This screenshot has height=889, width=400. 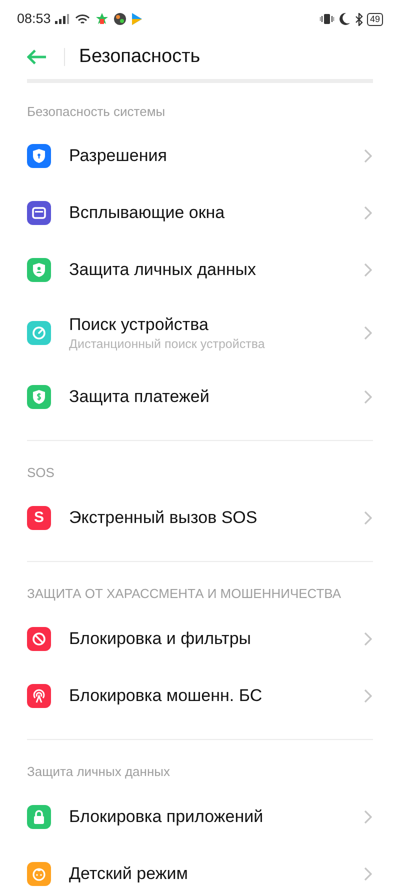 I want to click on item-subtitle: Дистанционный поиск устройства, so click(x=167, y=344).